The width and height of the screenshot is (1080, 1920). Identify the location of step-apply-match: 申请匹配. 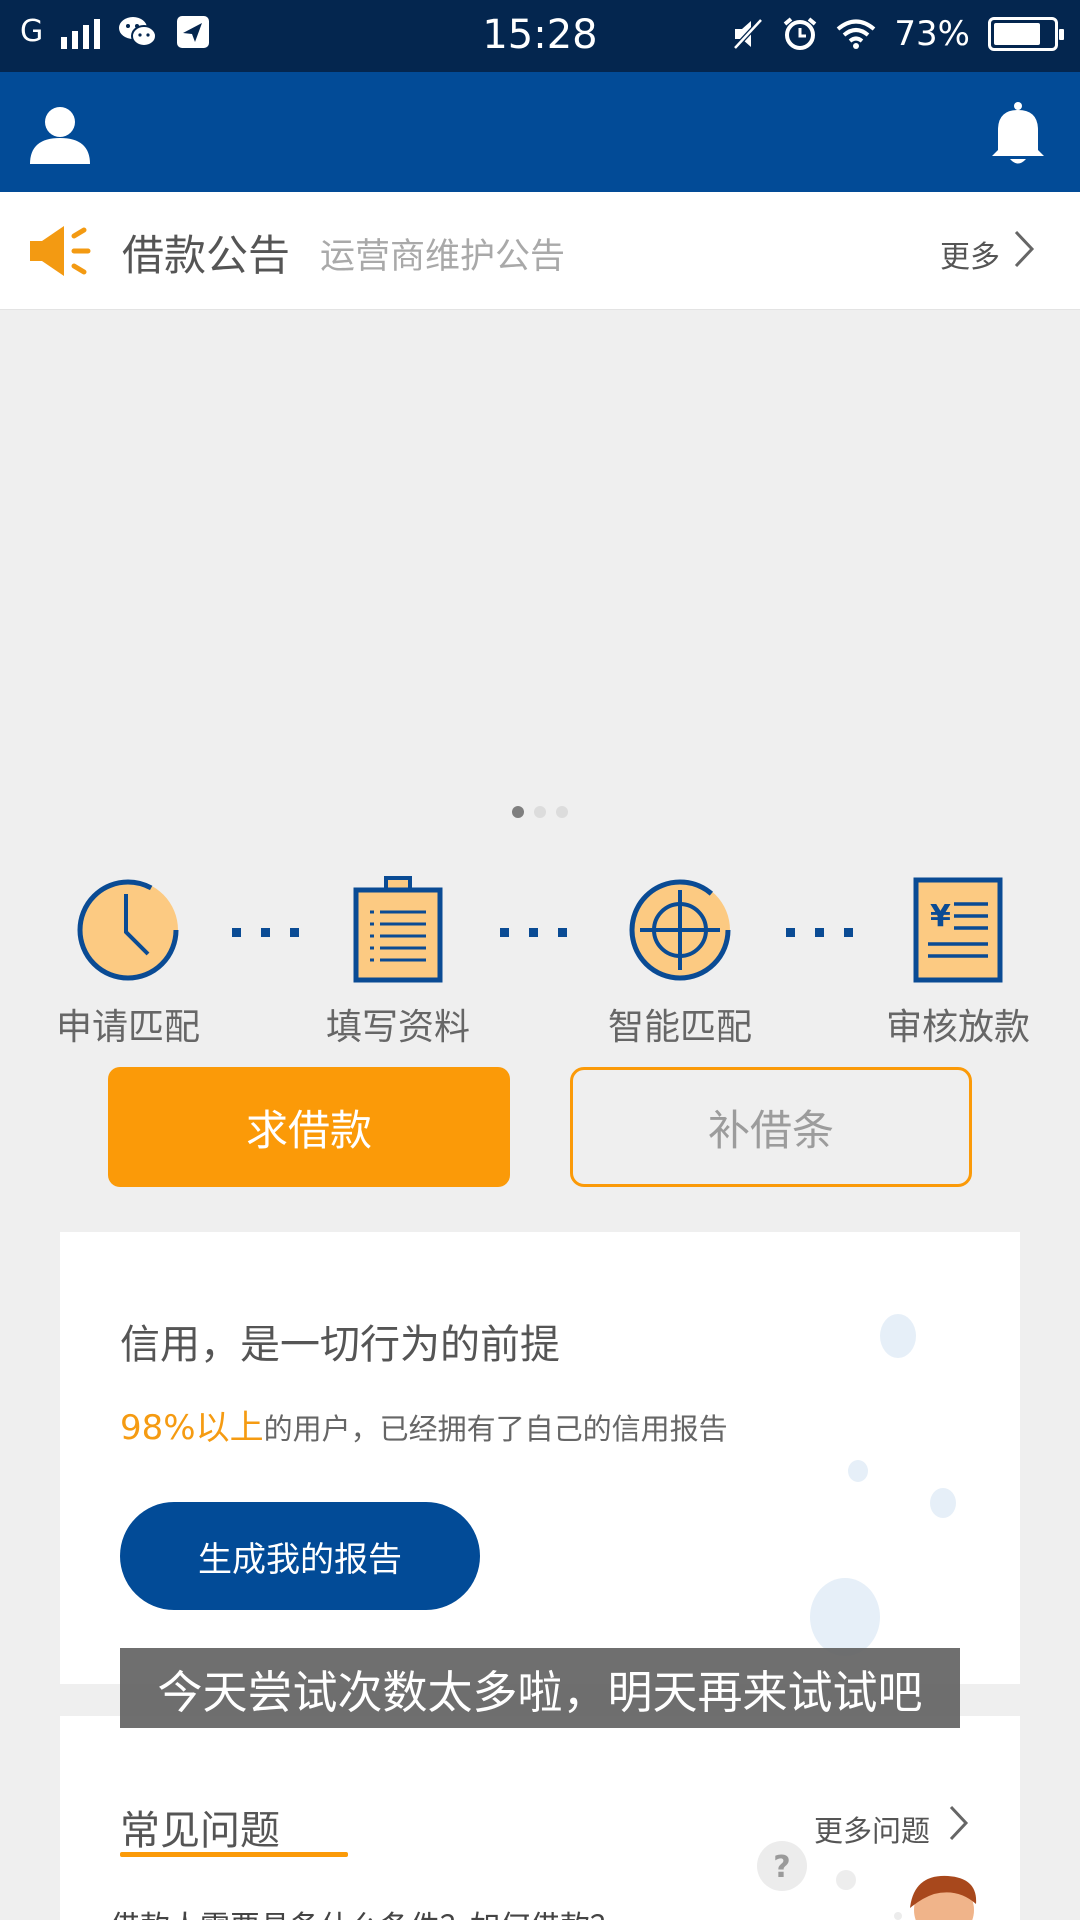
(128, 963).